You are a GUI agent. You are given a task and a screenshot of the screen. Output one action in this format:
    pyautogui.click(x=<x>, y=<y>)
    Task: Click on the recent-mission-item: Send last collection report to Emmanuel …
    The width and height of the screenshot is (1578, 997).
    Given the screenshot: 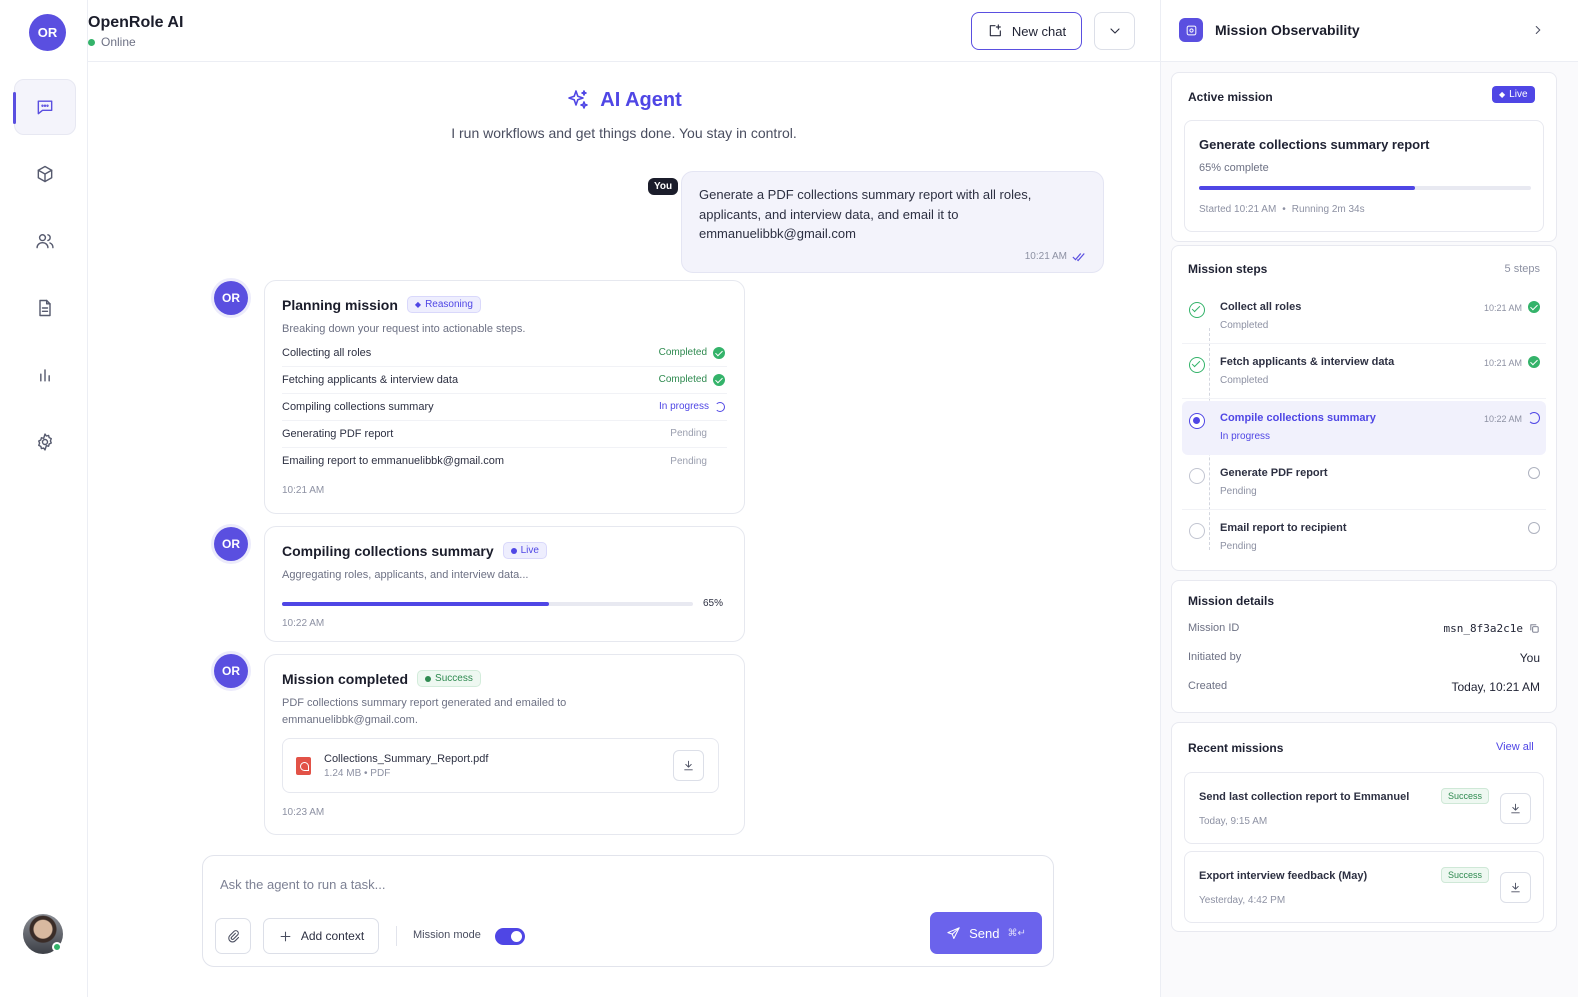 What is the action you would take?
    pyautogui.click(x=1364, y=808)
    